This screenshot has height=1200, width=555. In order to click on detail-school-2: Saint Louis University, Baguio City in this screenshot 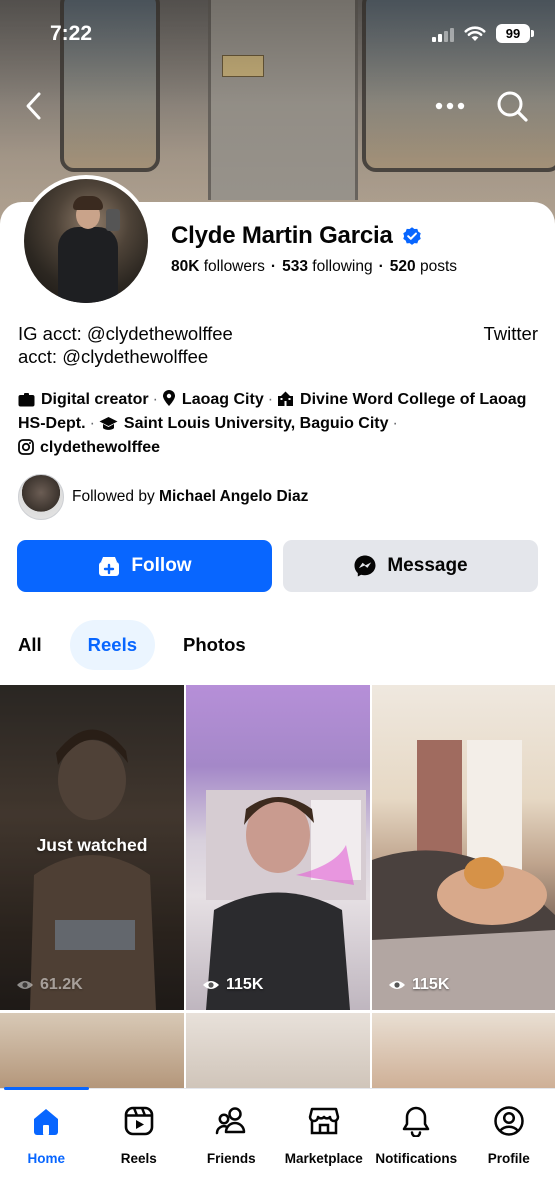, I will do `click(256, 423)`.